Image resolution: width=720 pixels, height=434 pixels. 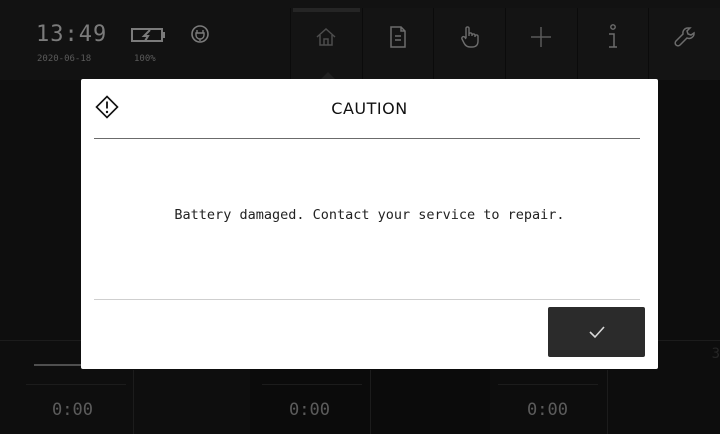 I want to click on title-divider, so click(x=367, y=138).